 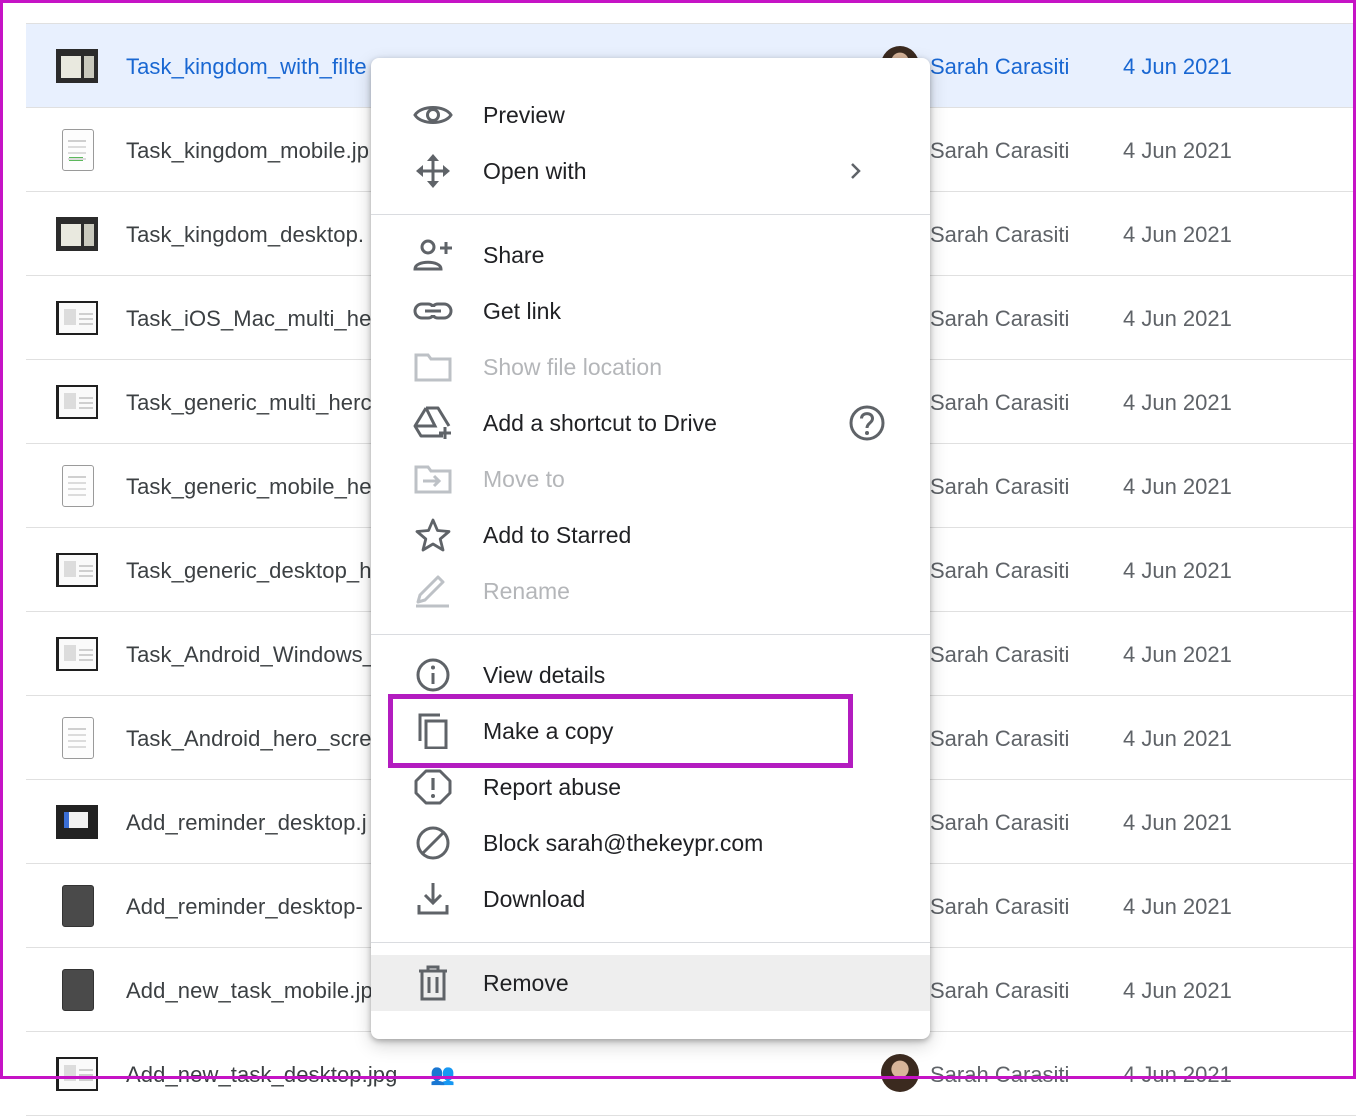 What do you see at coordinates (650, 675) in the screenshot?
I see `menu-item-view-details: View details` at bounding box center [650, 675].